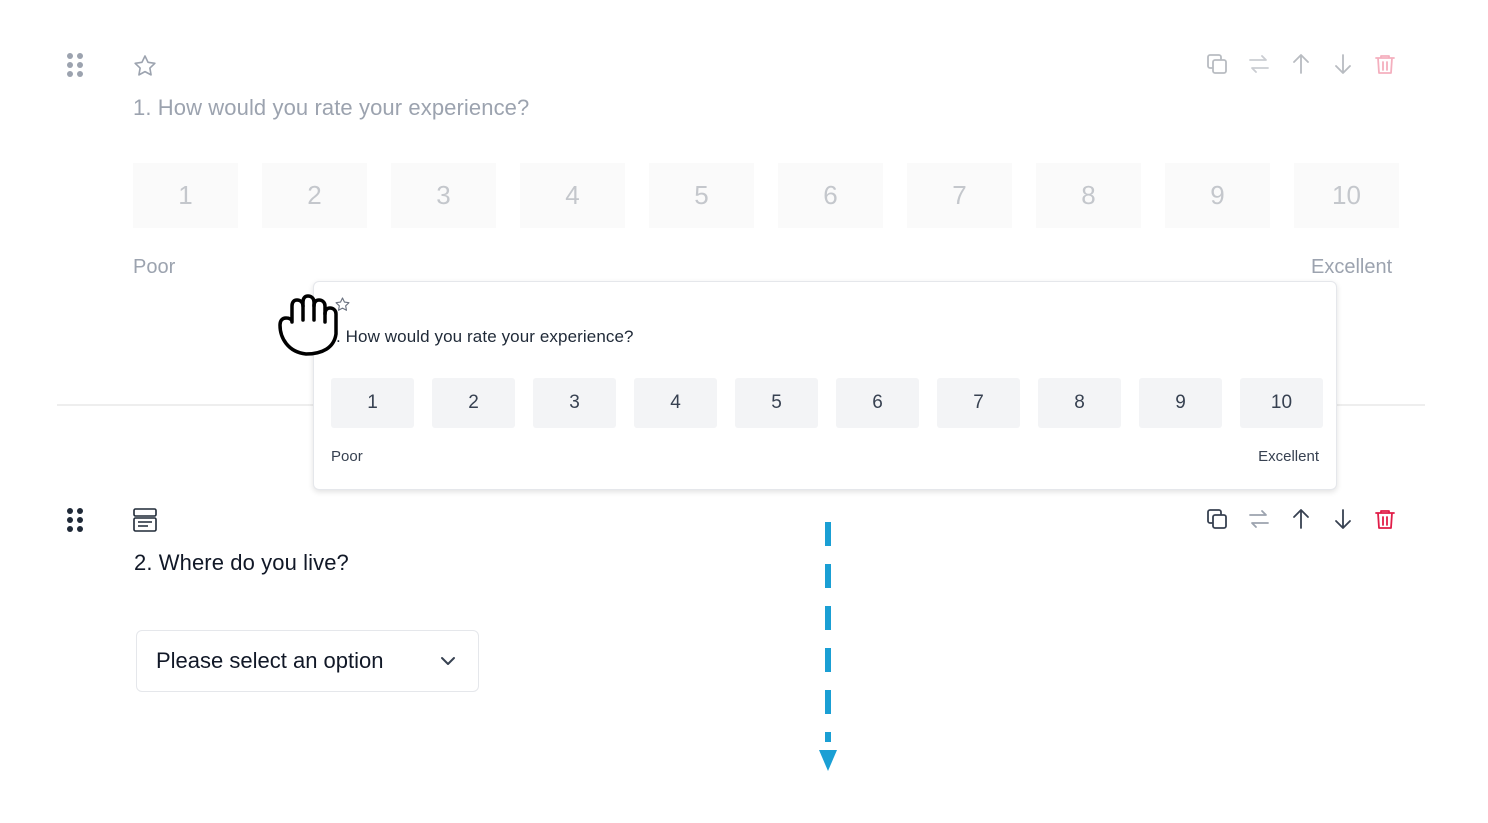  Describe the element at coordinates (308, 325) in the screenshot. I see `grab-cursor-icon` at that location.